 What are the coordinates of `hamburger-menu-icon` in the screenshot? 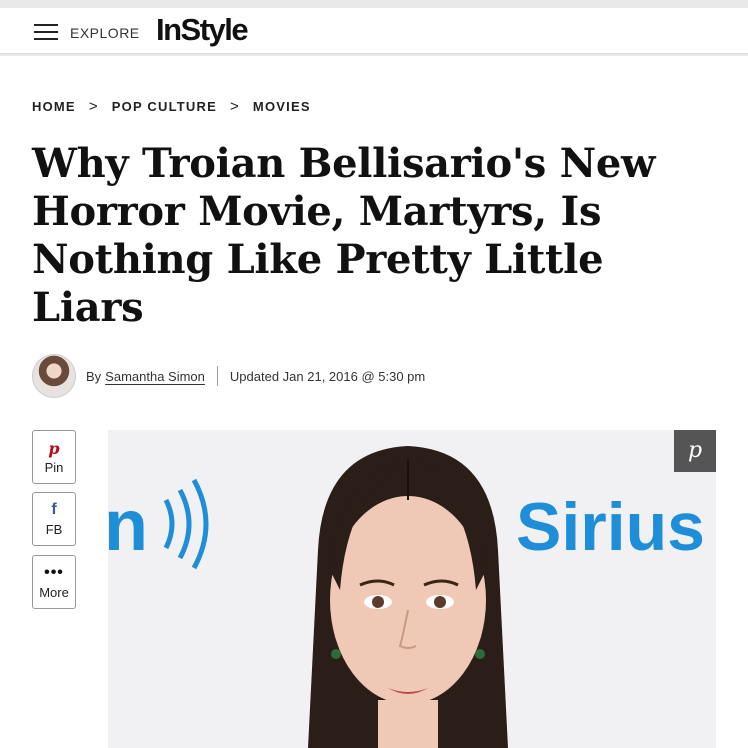 It's located at (46, 32).